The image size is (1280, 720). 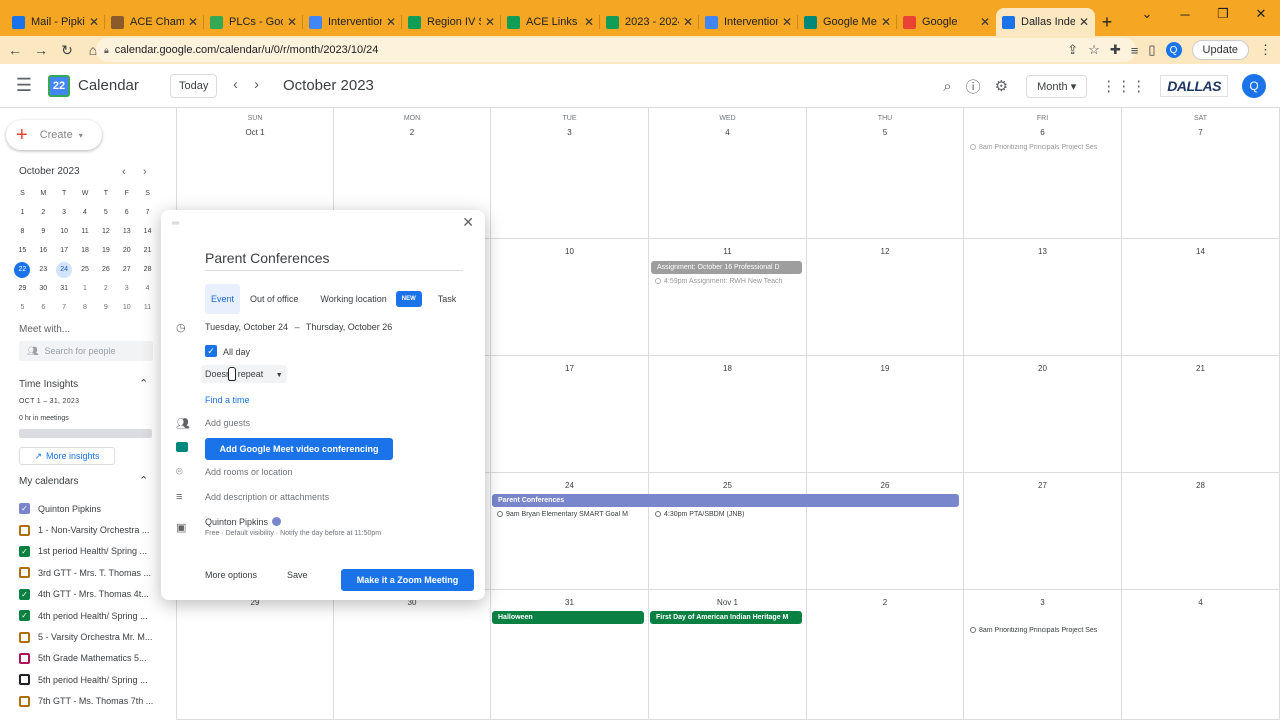 What do you see at coordinates (728, 655) in the screenshot?
I see `day-cell: Nov 1` at bounding box center [728, 655].